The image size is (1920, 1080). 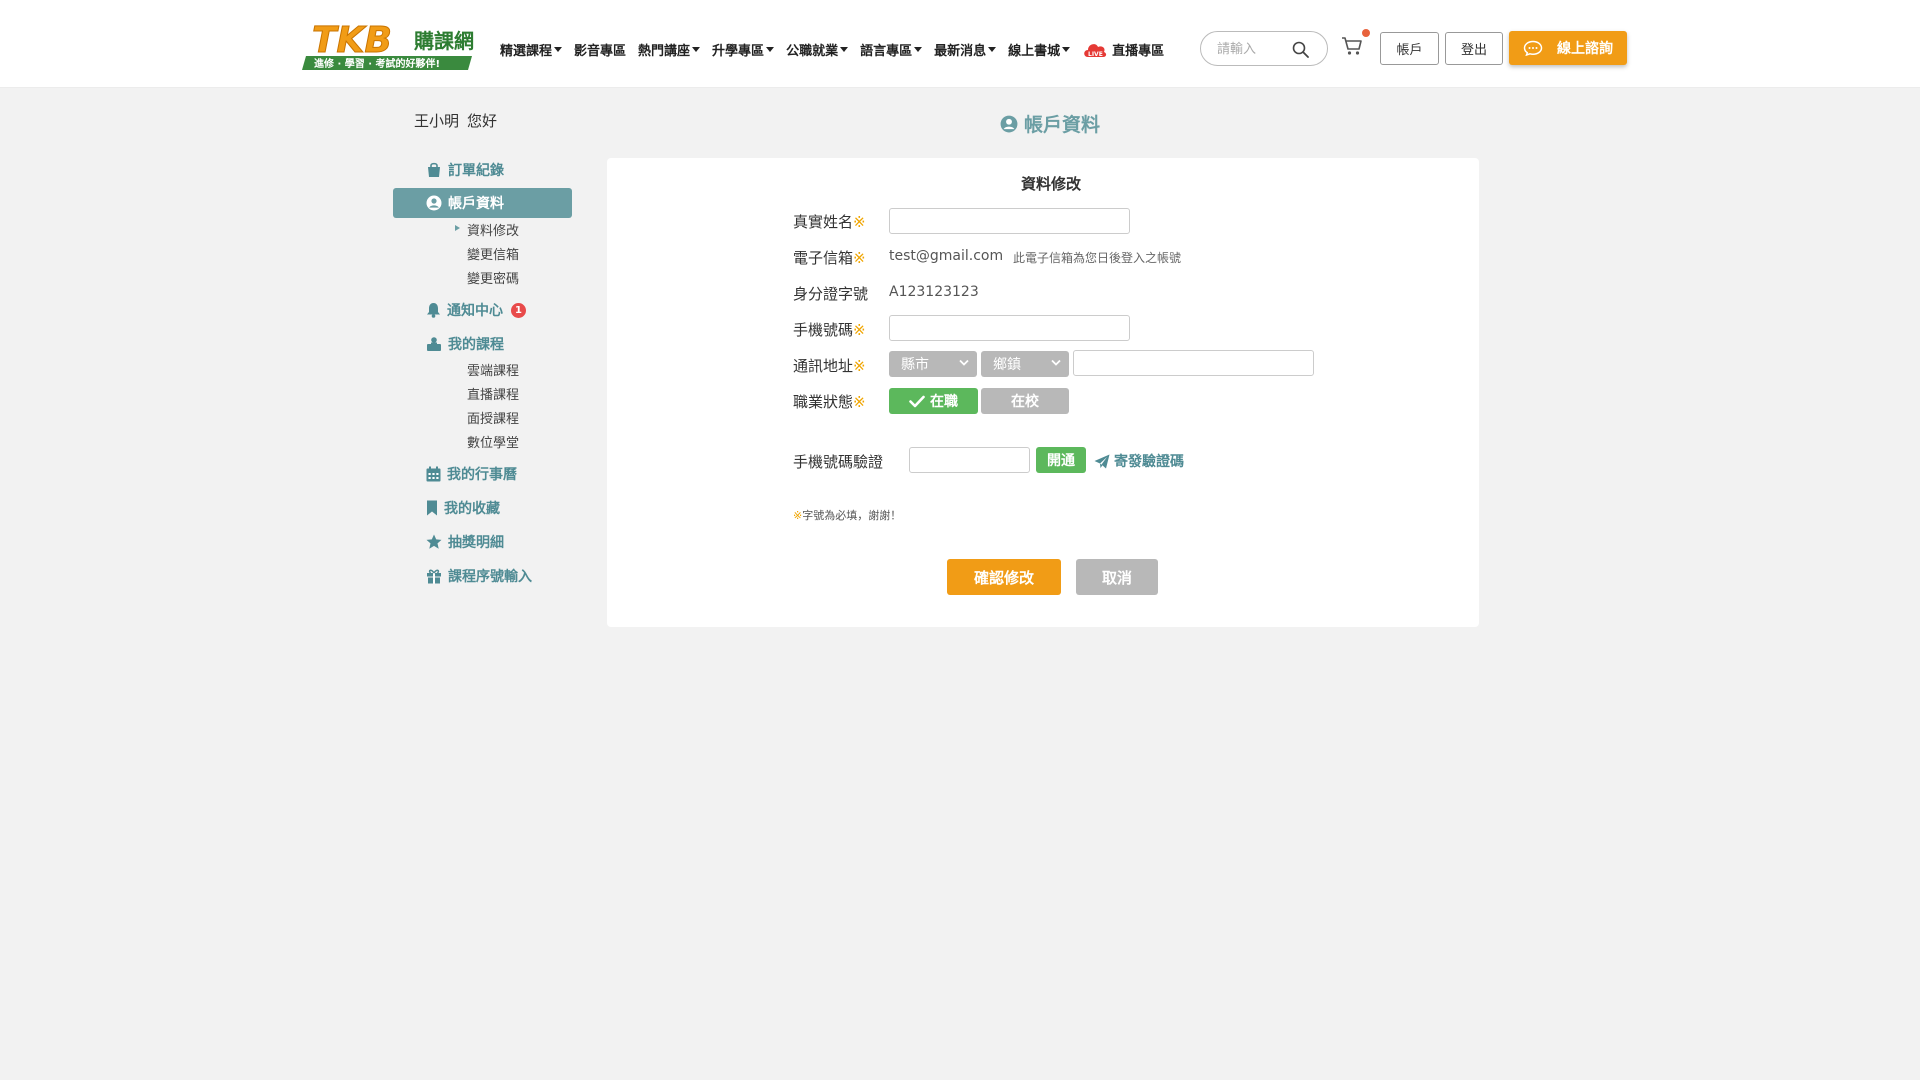 I want to click on job-option-label: 在校, so click(x=1025, y=402).